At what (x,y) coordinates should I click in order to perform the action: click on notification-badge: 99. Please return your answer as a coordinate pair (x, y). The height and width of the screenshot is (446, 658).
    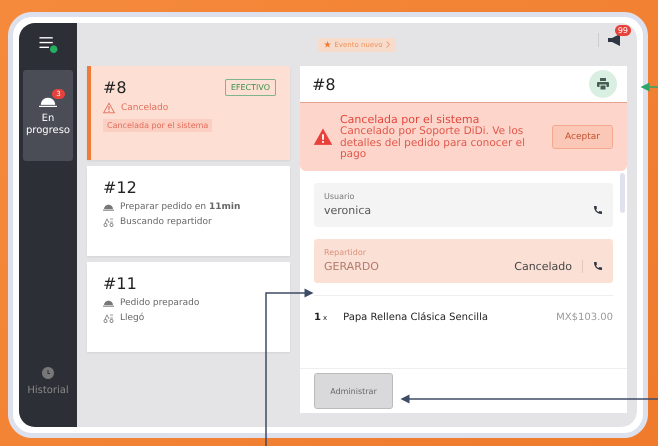
    Looking at the image, I should click on (622, 30).